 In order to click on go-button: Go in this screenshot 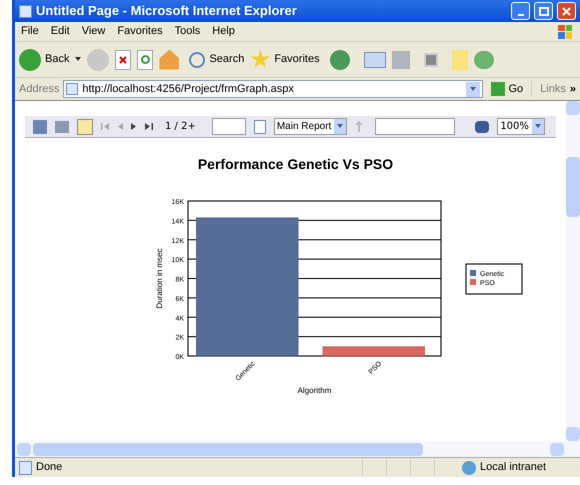, I will do `click(507, 89)`.